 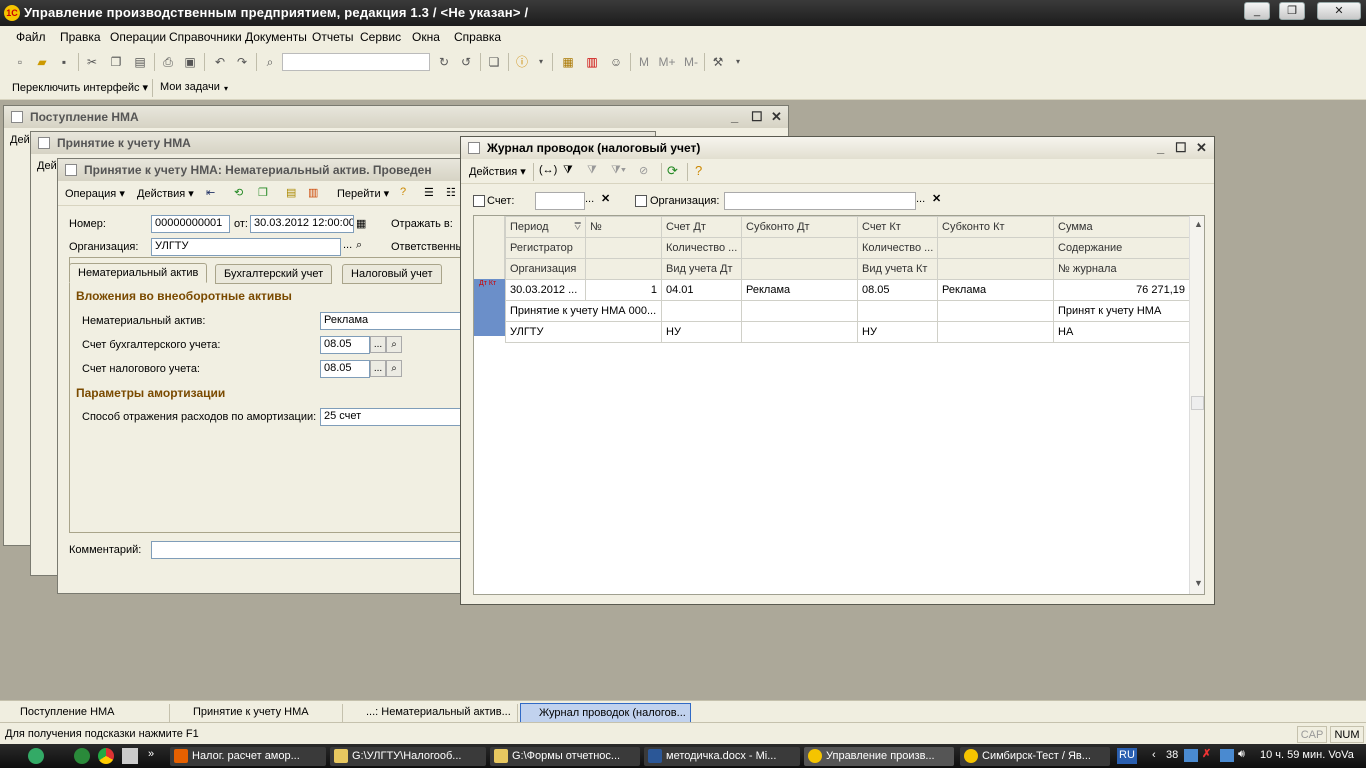 I want to click on memory-minus-icon: M-, so click(x=691, y=62).